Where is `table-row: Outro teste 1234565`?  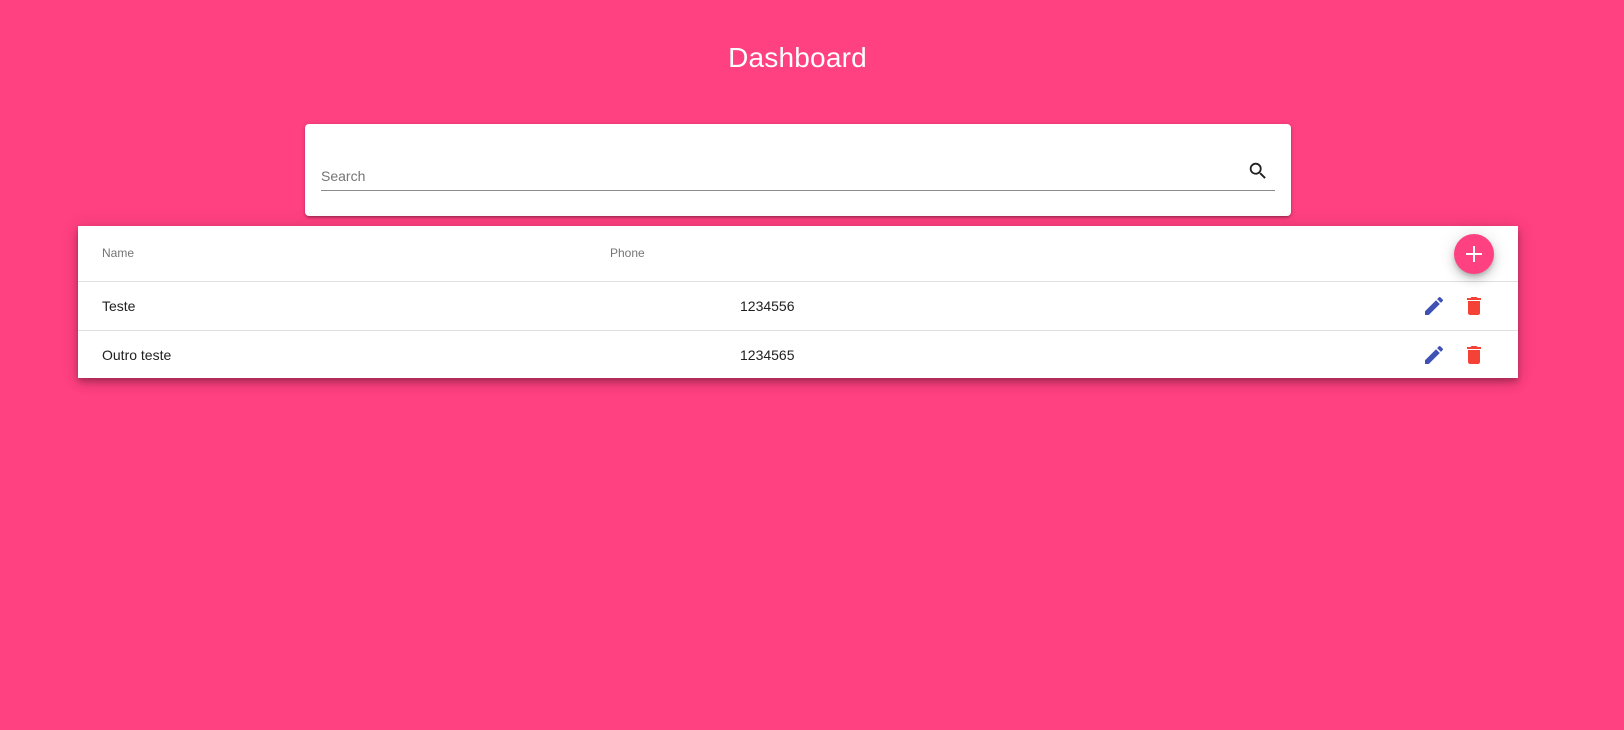 table-row: Outro teste 1234565 is located at coordinates (798, 354).